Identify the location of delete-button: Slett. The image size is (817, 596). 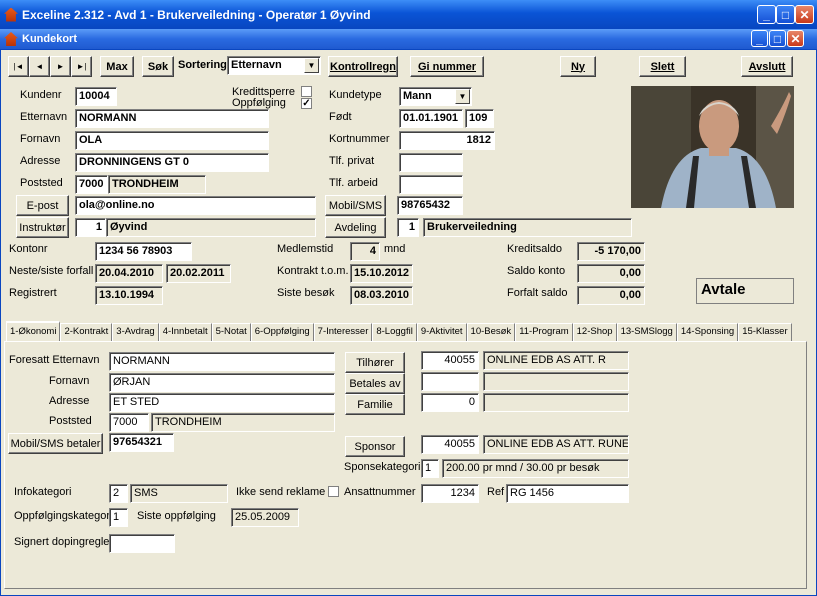
(662, 66).